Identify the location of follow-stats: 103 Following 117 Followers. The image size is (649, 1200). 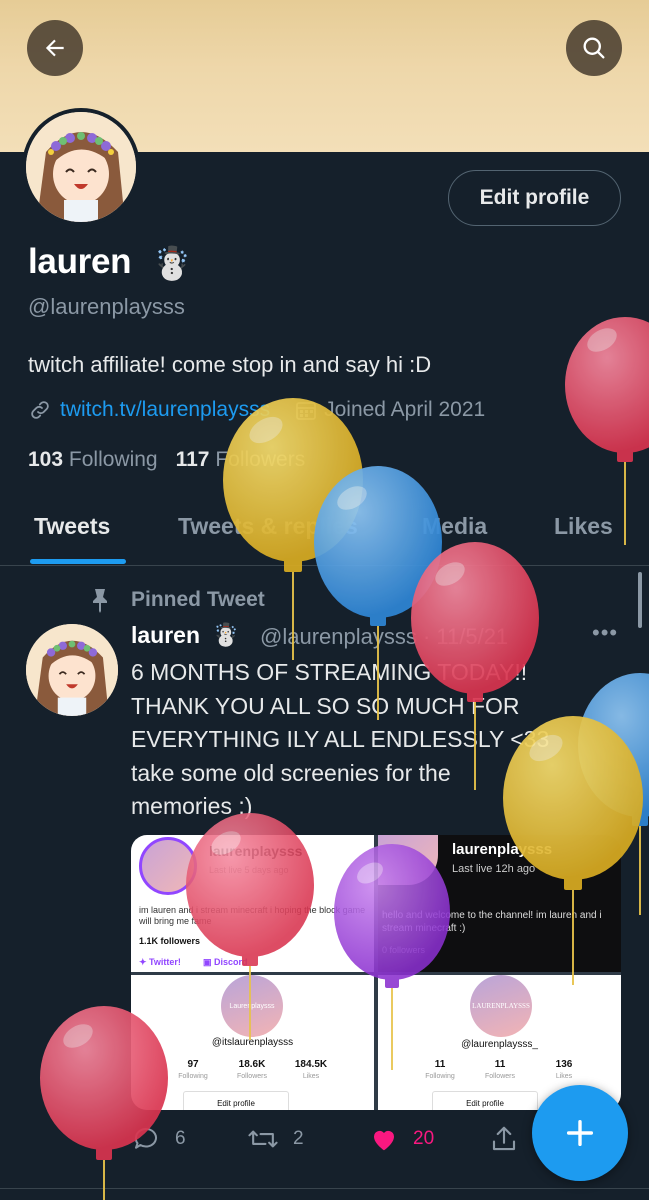
(166, 460).